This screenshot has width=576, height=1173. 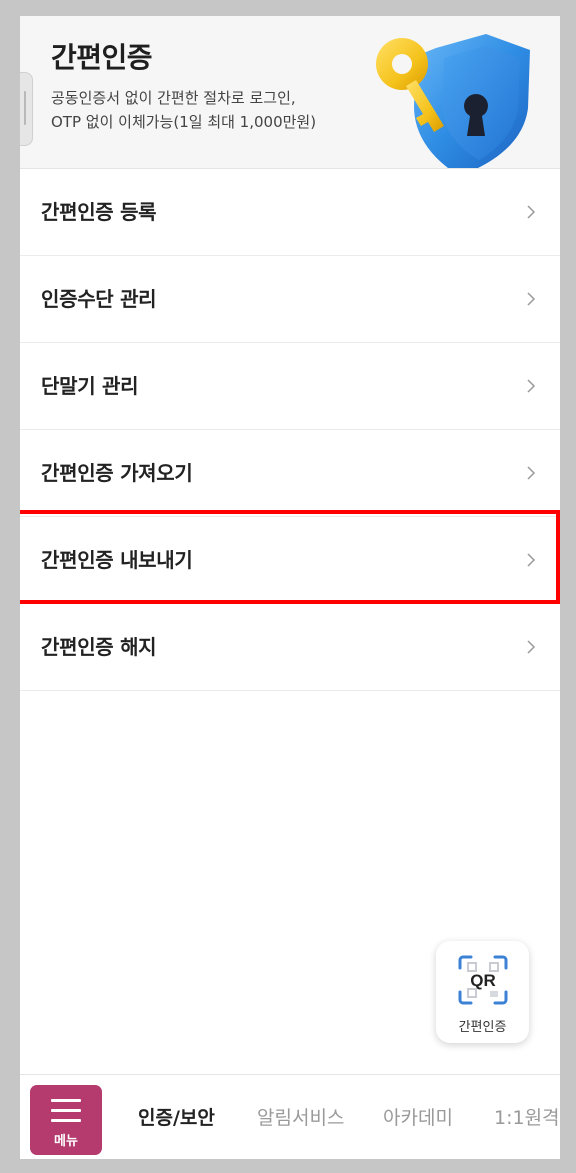 I want to click on qr-auth-button: QR 간편인증, so click(x=482, y=992).